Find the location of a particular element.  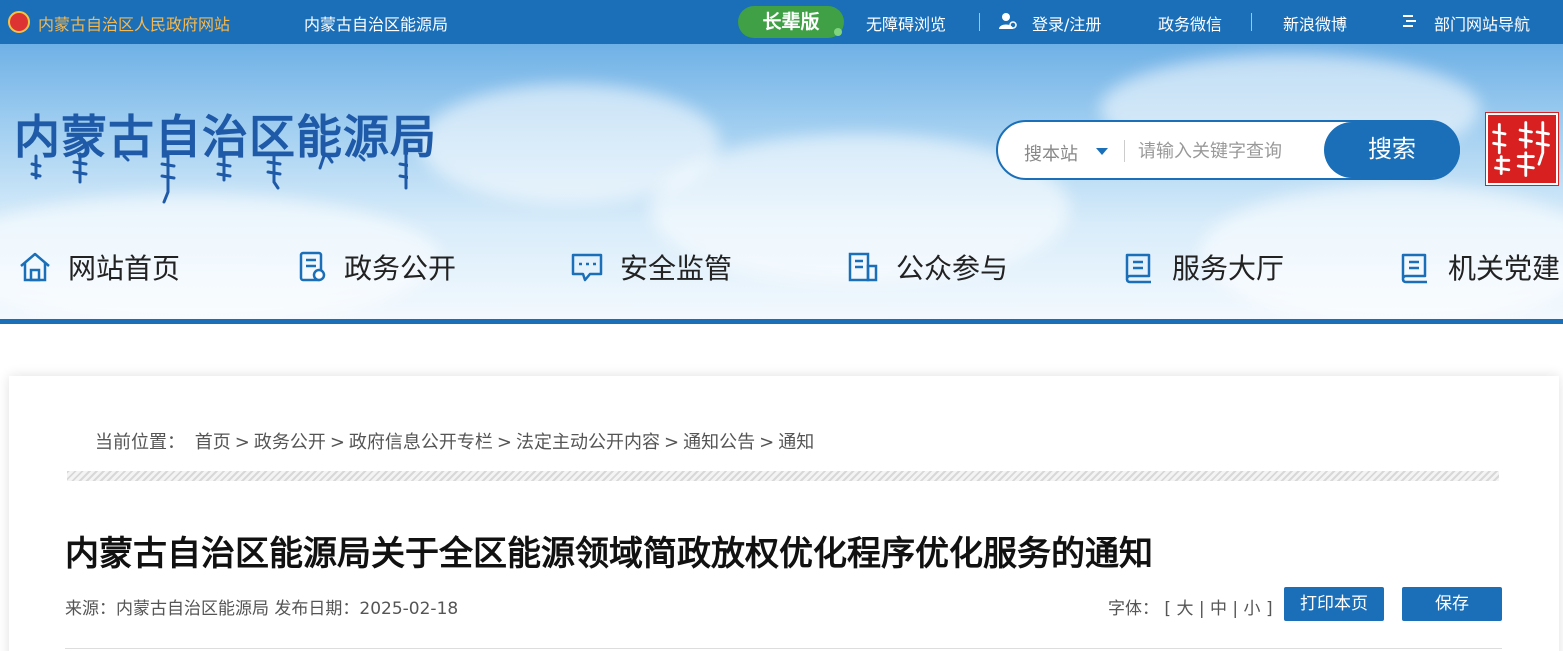

user-icon is located at coordinates (1008, 21).